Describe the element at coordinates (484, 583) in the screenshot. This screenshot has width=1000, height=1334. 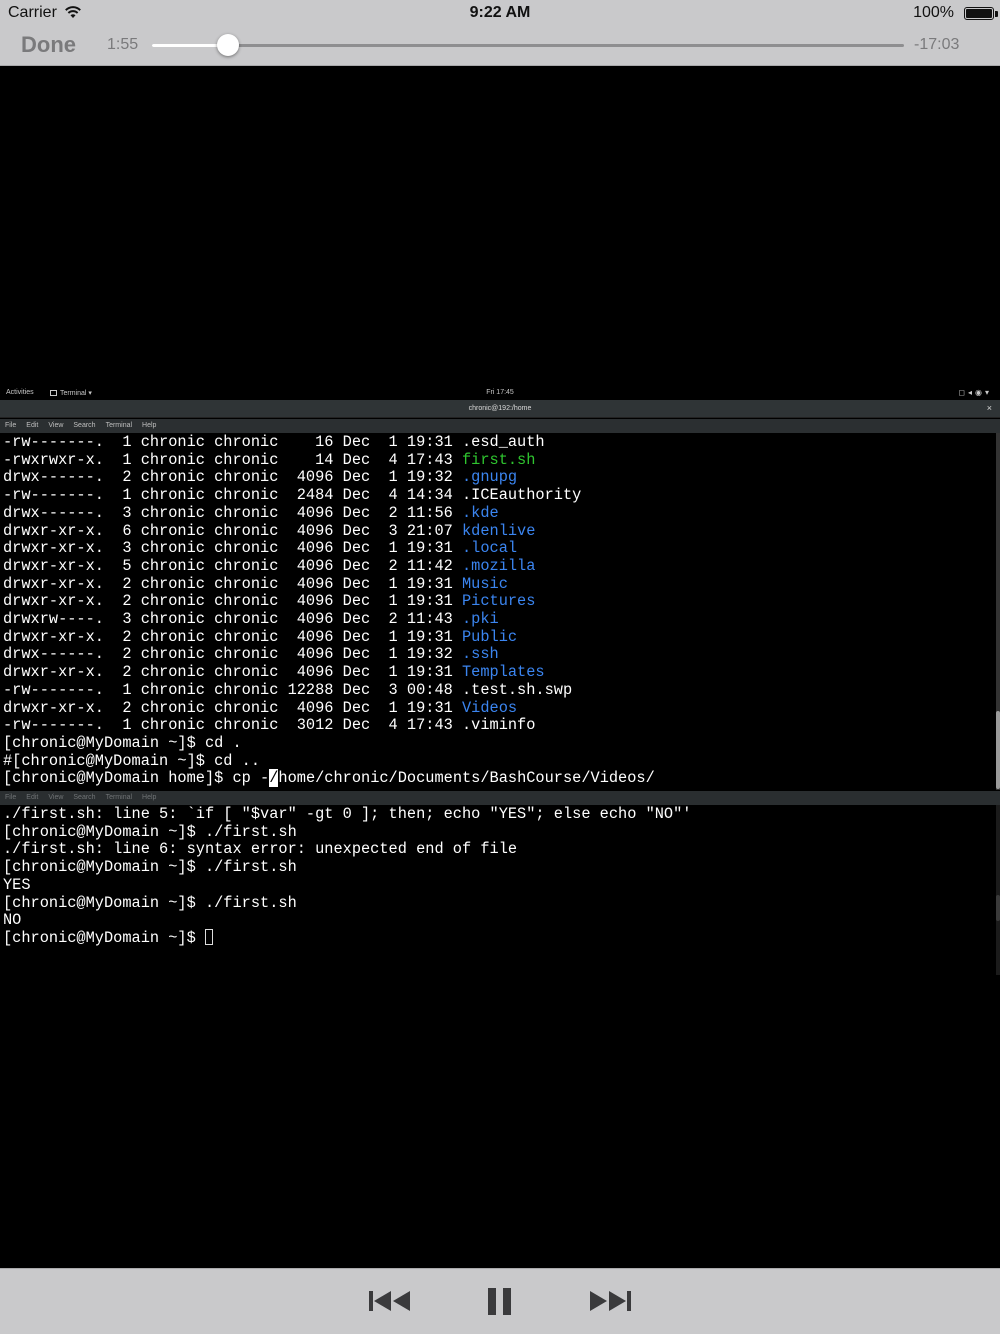
I see `ls-filename: Music` at that location.